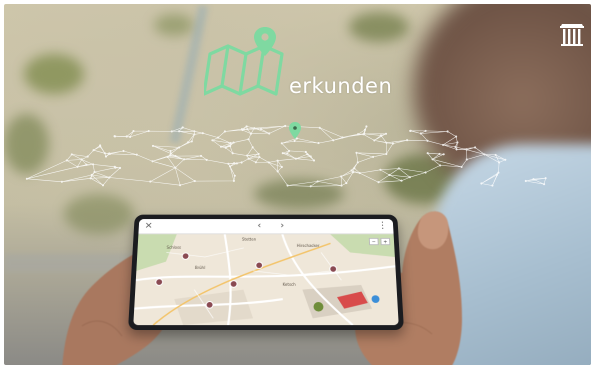 Image resolution: width=595 pixels, height=369 pixels. What do you see at coordinates (373, 241) in the screenshot?
I see `zoom-out-button: −` at bounding box center [373, 241].